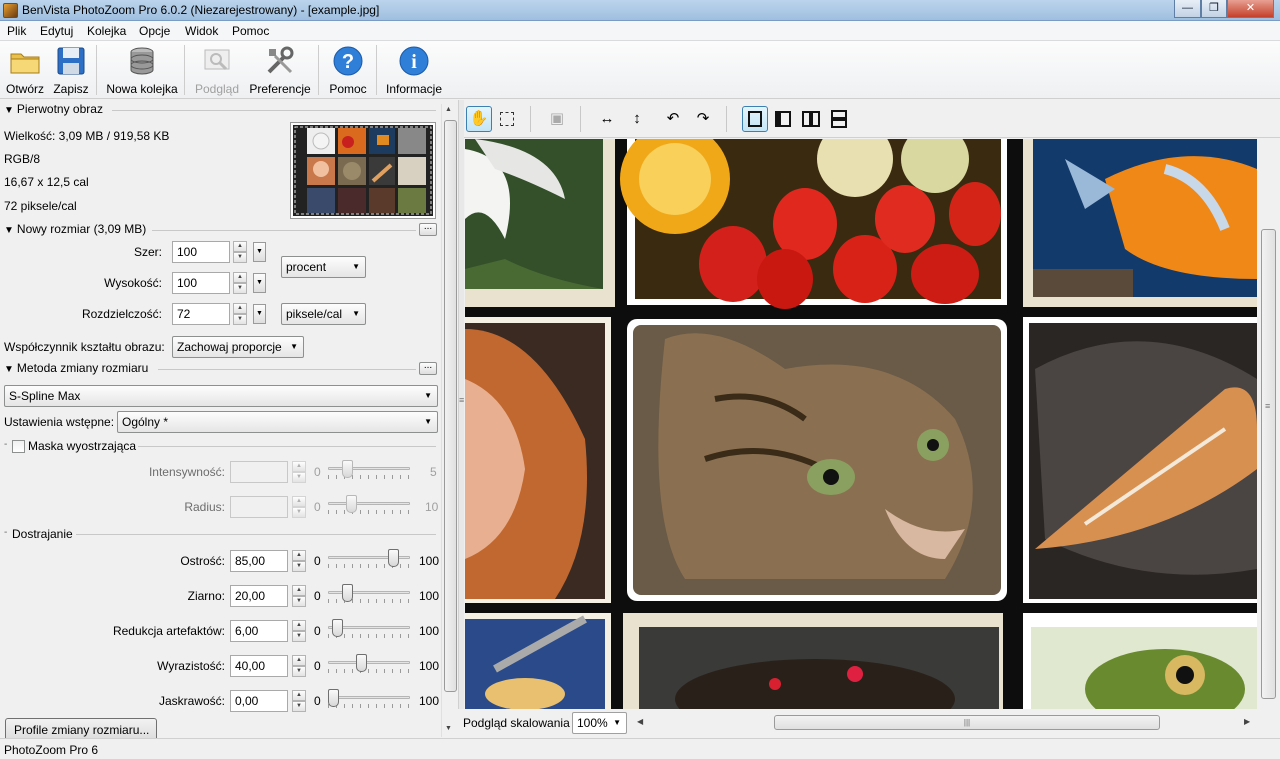  I want to click on tuning-input: 20,00, so click(259, 596).